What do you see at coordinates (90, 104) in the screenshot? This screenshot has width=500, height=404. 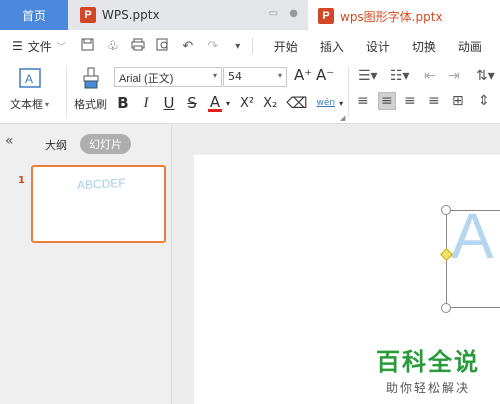 I see `format-painter-label: 格式刷` at bounding box center [90, 104].